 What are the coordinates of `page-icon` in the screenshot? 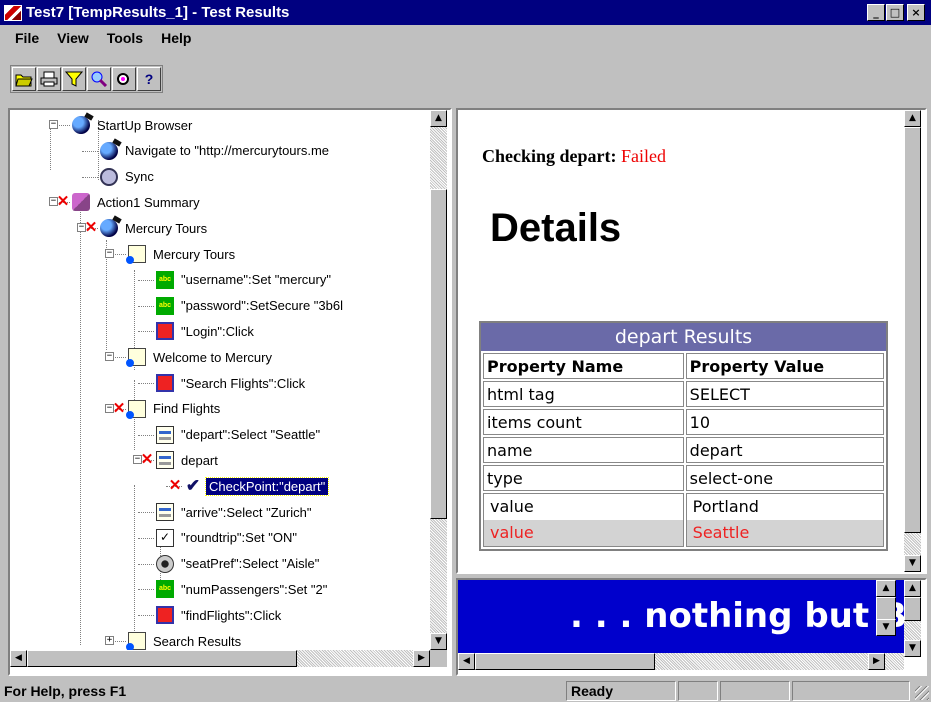 It's located at (136, 358).